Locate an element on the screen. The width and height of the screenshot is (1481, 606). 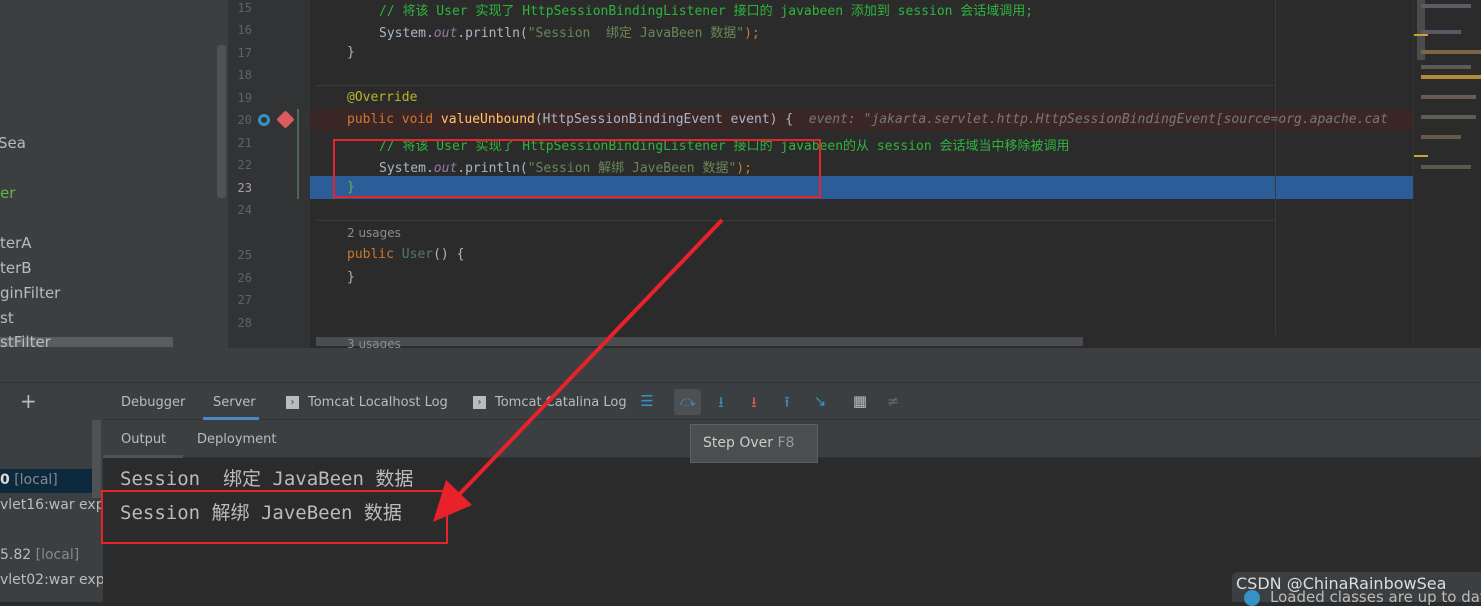
annotation-arrow is located at coordinates (578, 370).